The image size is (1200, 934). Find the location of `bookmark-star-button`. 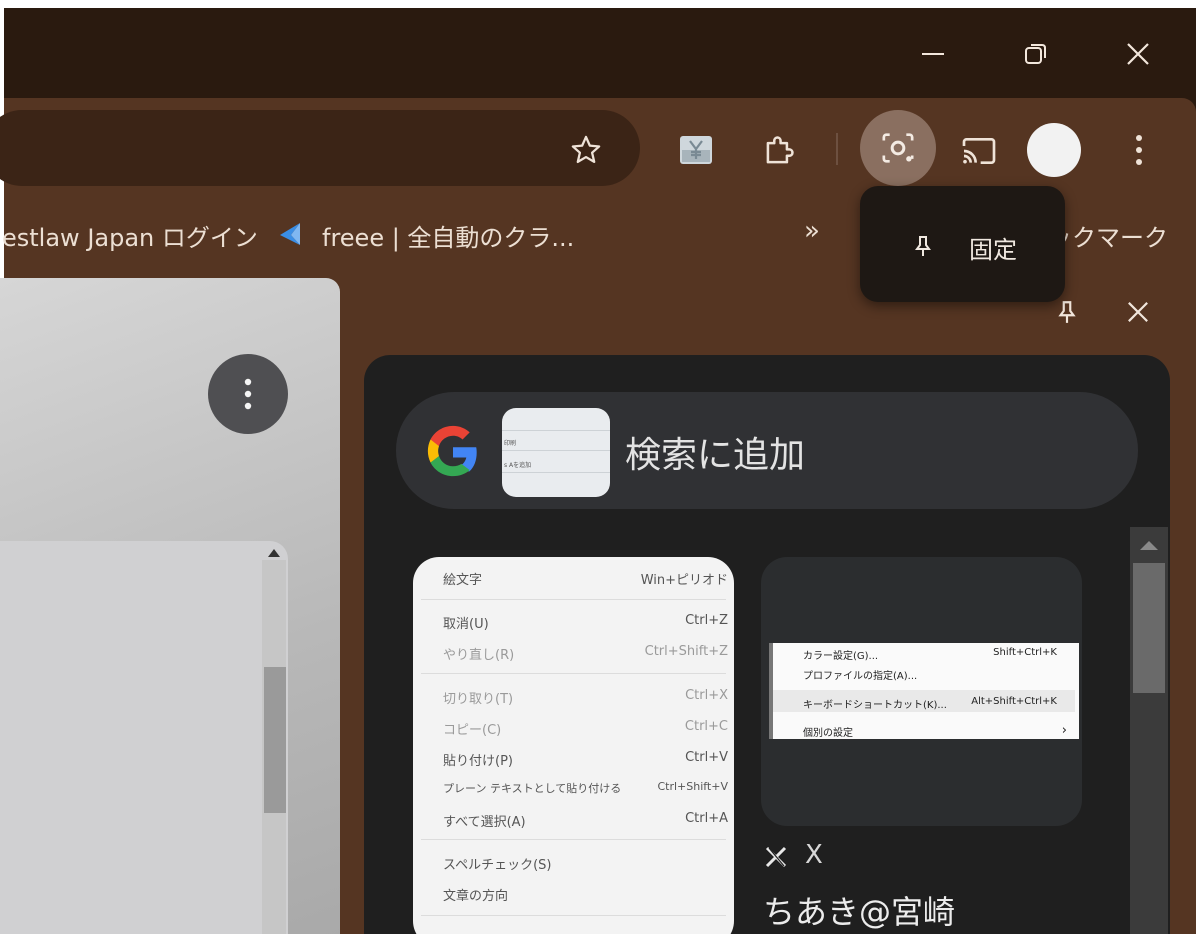

bookmark-star-button is located at coordinates (586, 150).